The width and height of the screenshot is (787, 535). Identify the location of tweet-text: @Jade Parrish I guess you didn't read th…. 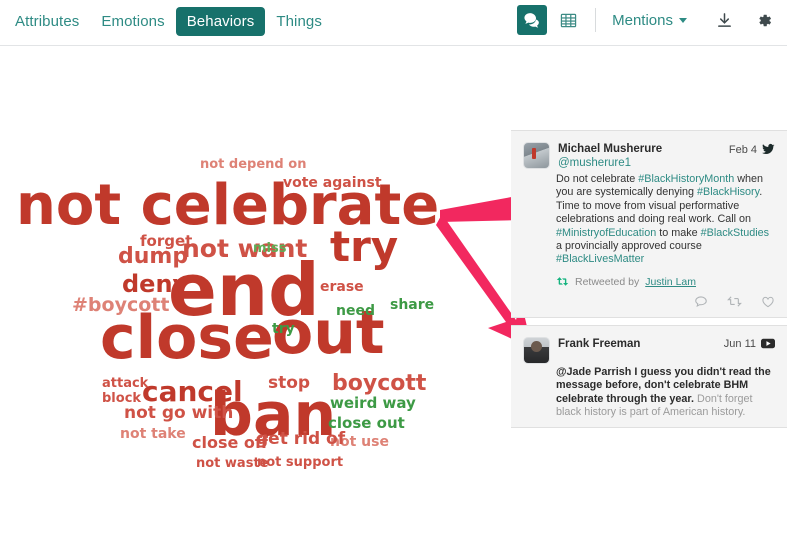
(665, 393).